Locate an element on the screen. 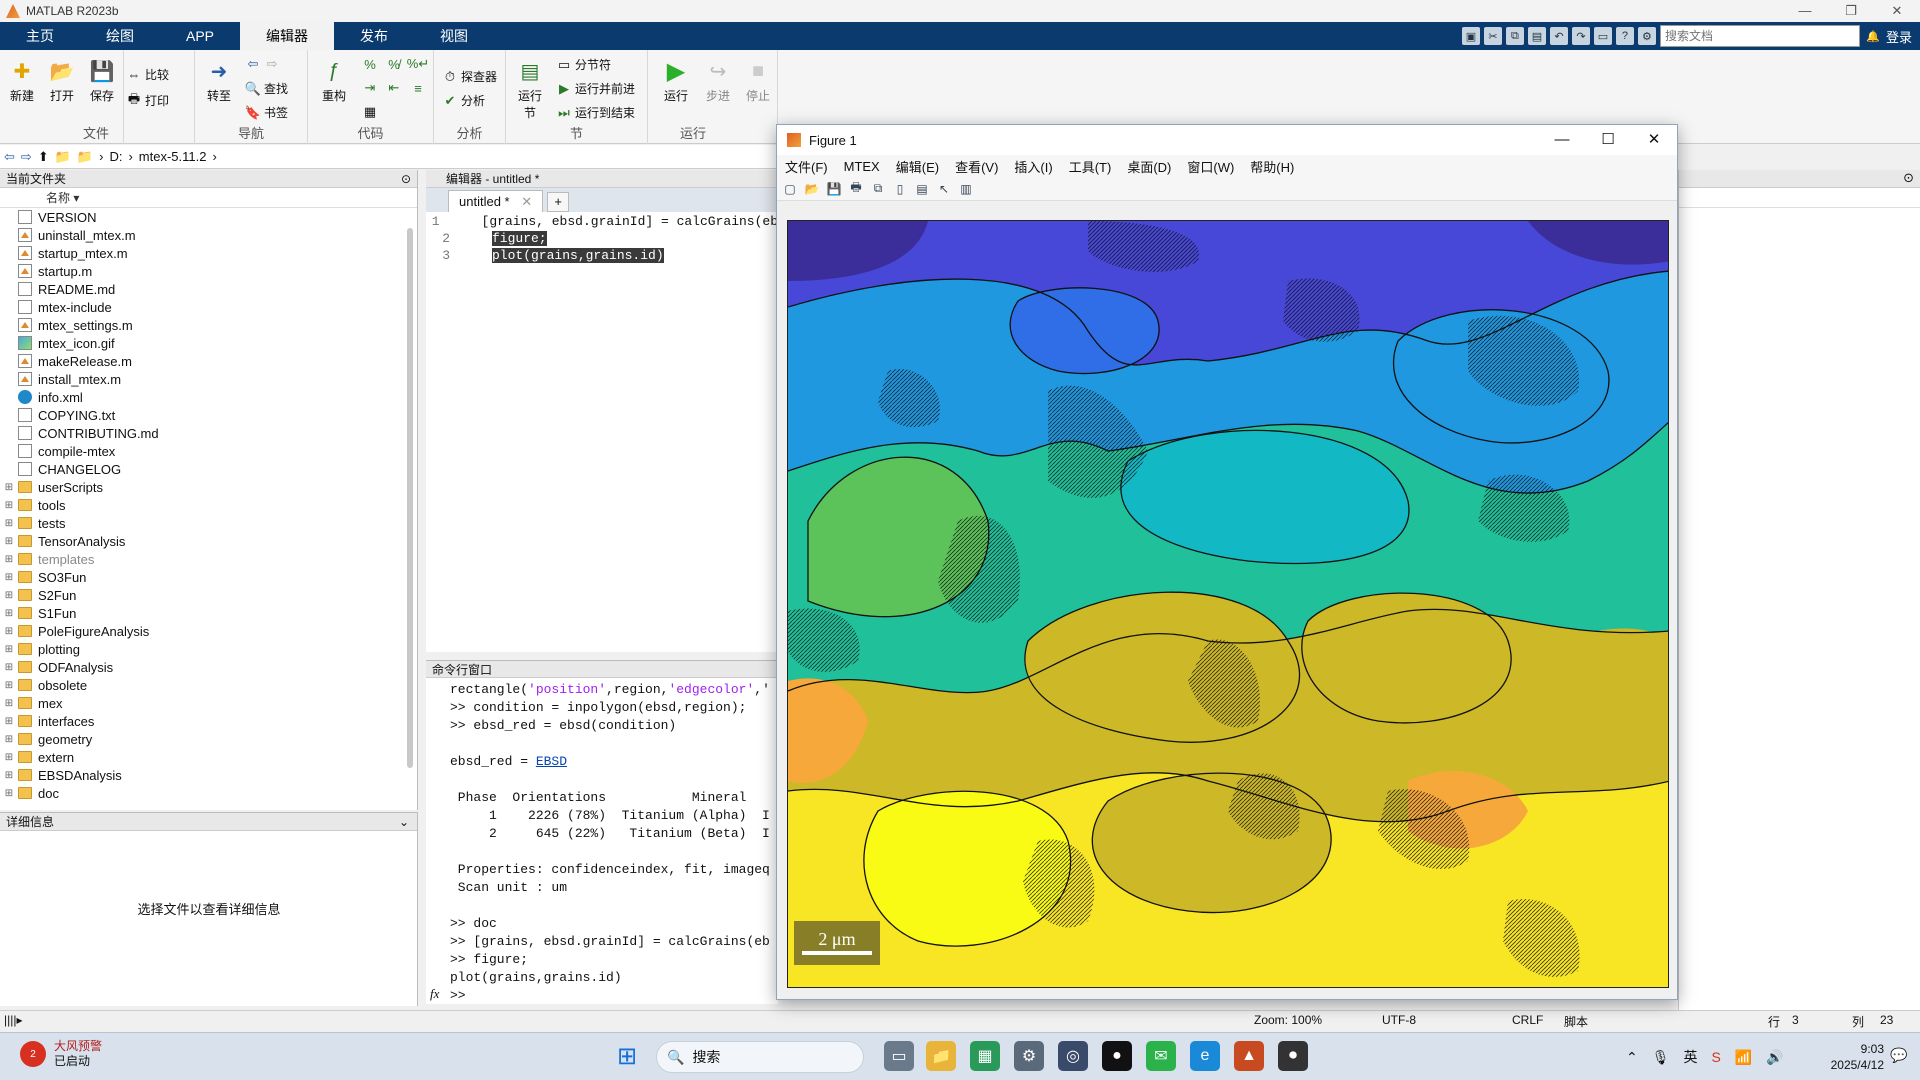 The width and height of the screenshot is (1920, 1080). details-header: 详细信息 ⌄ is located at coordinates (208, 822).